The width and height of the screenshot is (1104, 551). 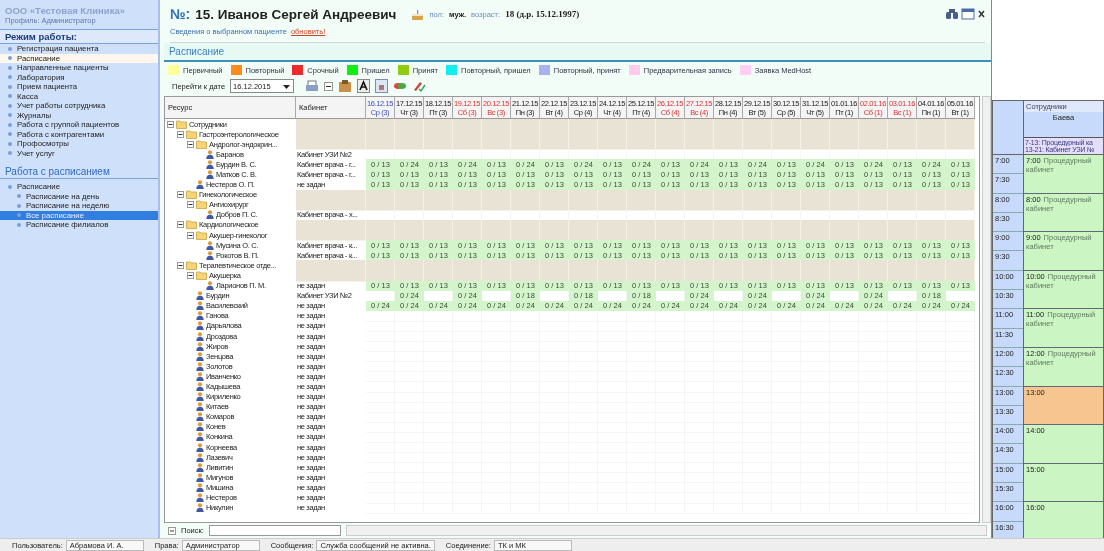 I want to click on binoculars-icon, so click(x=952, y=14).